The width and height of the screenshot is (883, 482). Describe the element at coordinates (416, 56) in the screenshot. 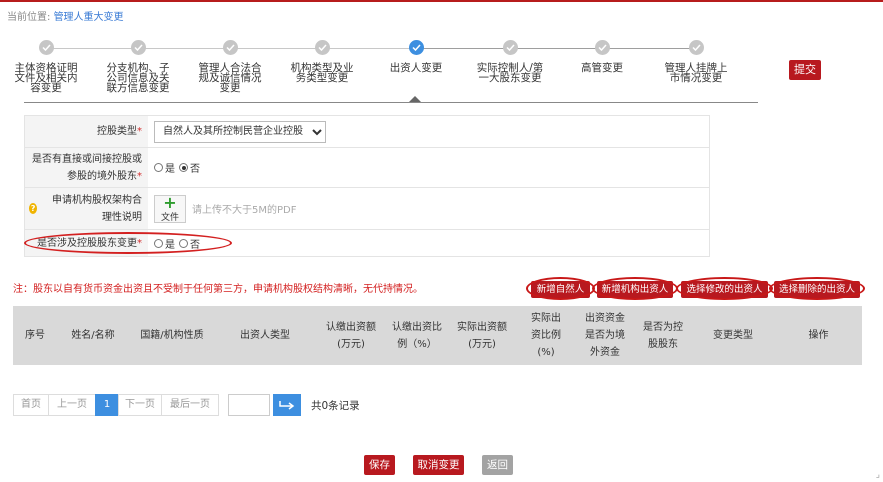

I see `step-5: 出资人变更` at that location.